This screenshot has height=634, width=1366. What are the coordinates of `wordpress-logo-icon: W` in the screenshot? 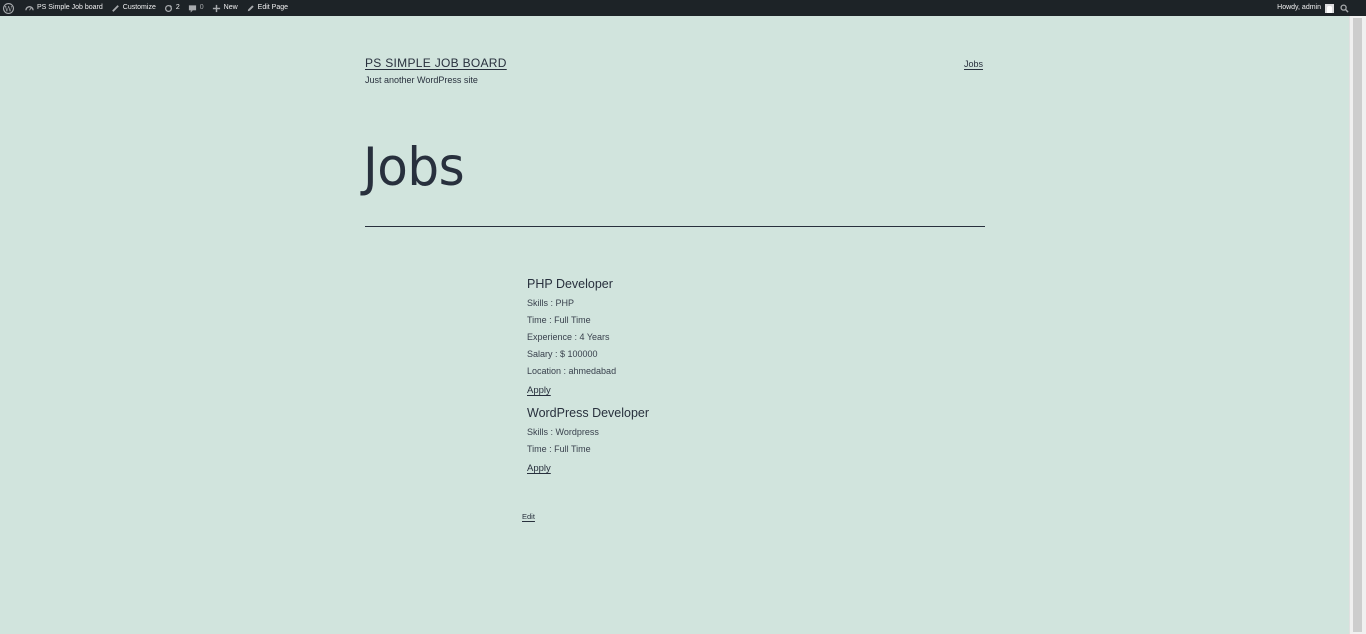 It's located at (8, 8).